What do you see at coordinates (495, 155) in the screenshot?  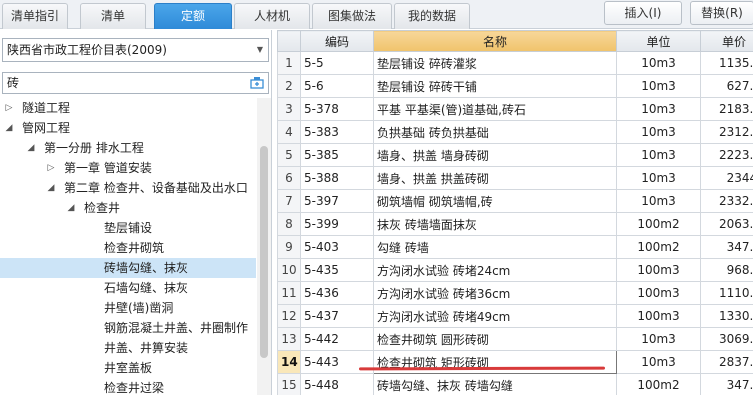 I see `name-cell: 墙身、拱盖 墙身砖砌` at bounding box center [495, 155].